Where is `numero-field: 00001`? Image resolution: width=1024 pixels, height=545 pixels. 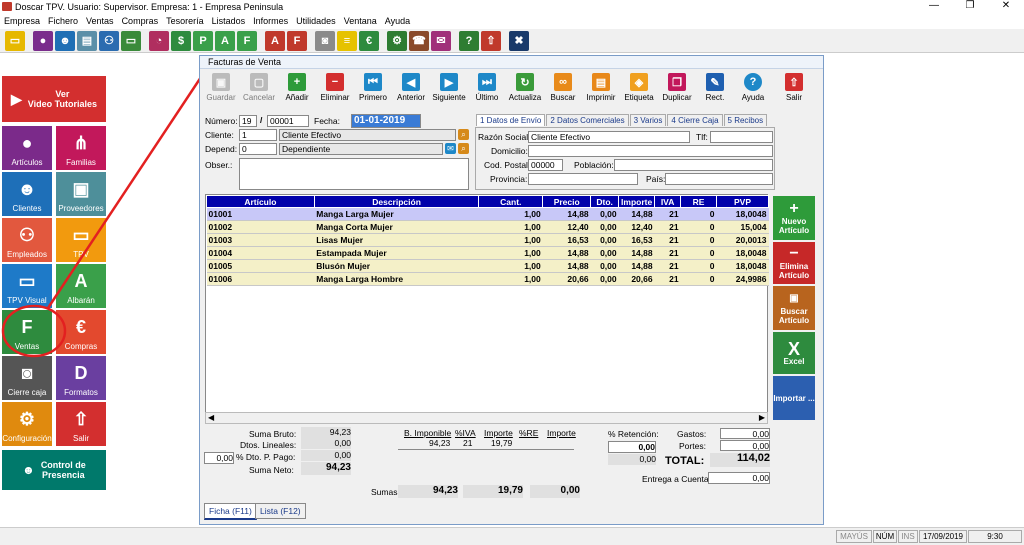 numero-field: 00001 is located at coordinates (288, 121).